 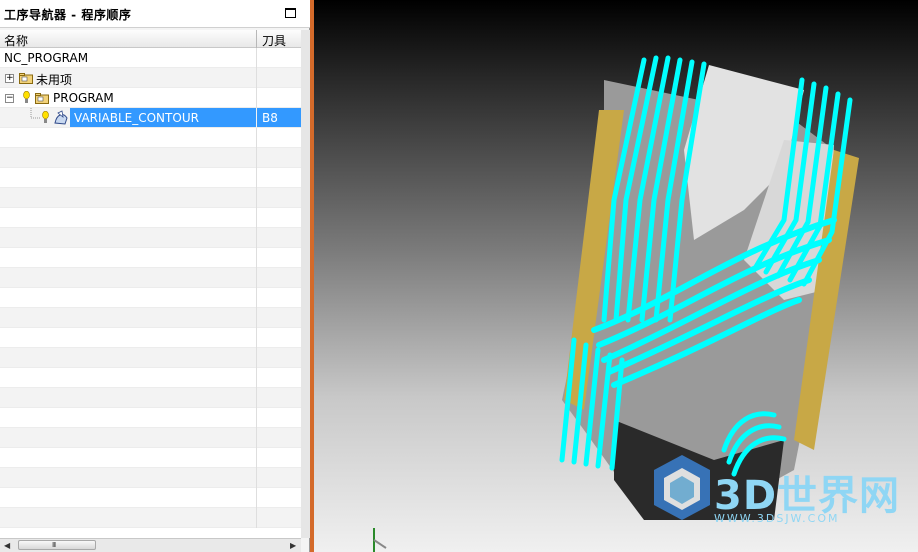 I want to click on tree-row-unused-items: + 未用项, so click(x=150, y=78).